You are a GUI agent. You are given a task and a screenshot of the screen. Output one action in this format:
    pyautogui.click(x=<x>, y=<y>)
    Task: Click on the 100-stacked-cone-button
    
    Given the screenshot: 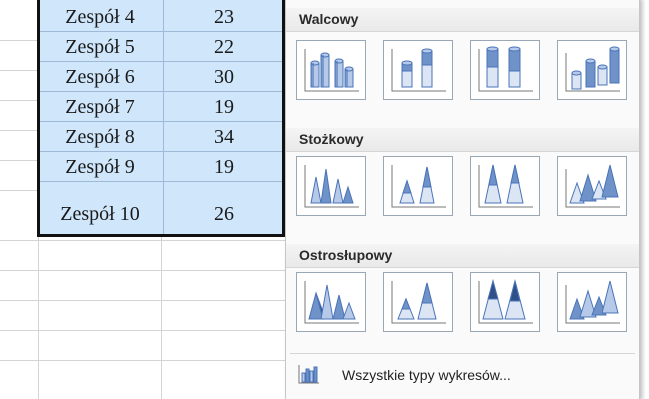 What is the action you would take?
    pyautogui.click(x=505, y=186)
    